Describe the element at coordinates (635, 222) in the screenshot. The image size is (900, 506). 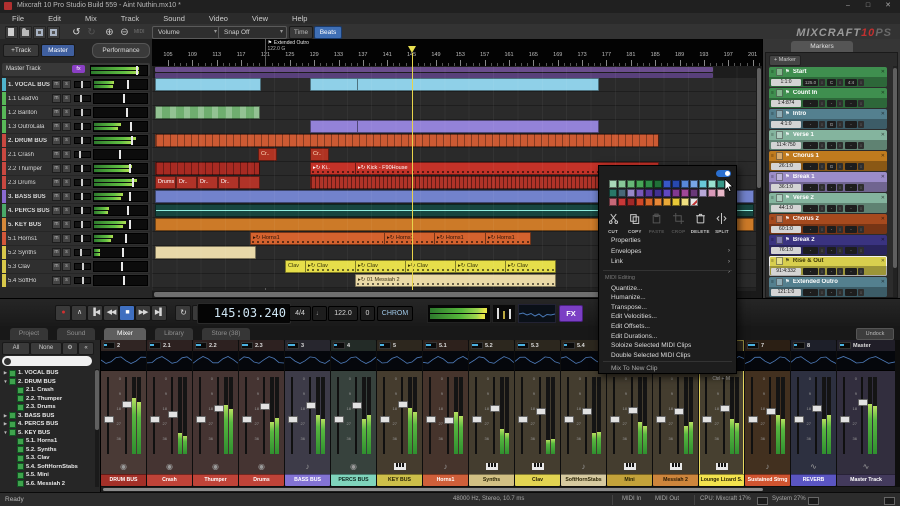
I see `copy-action: COPY` at that location.